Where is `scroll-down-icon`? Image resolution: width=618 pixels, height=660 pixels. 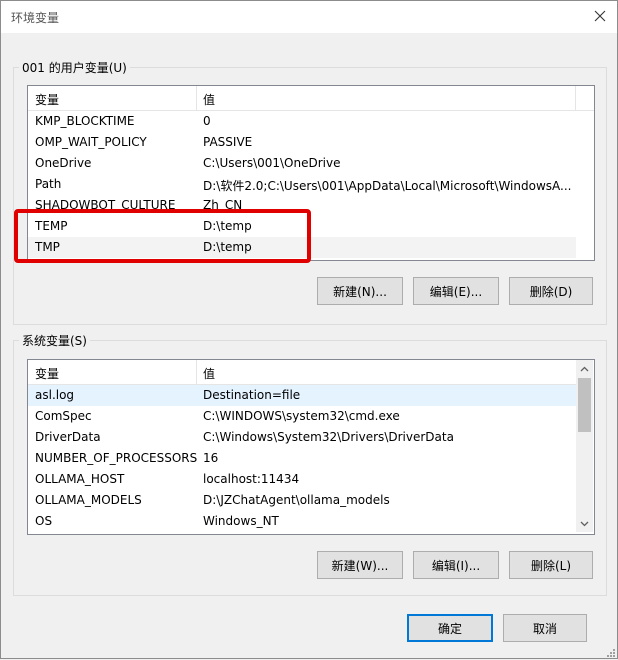 scroll-down-icon is located at coordinates (584, 523).